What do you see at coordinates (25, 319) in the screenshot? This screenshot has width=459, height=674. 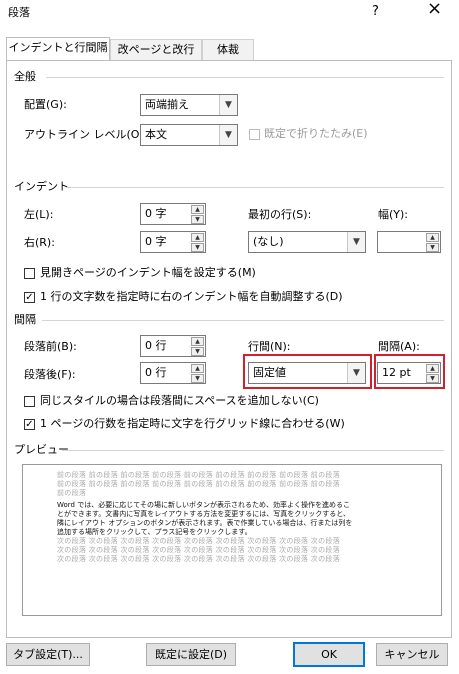 I see `spacing-title: 間隔` at bounding box center [25, 319].